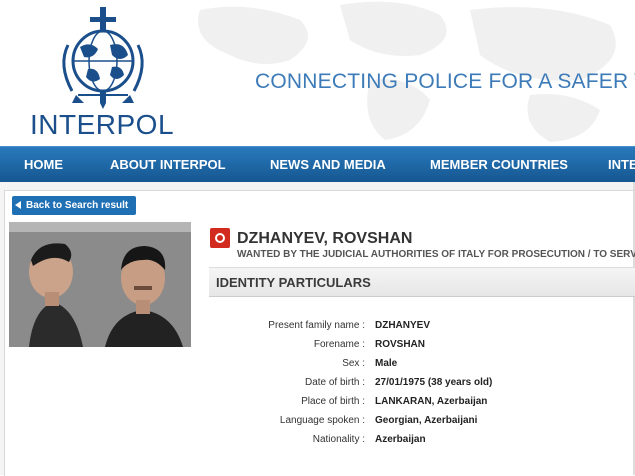  Describe the element at coordinates (74, 205) in the screenshot. I see `back-to-search-button: Back to Search result` at that location.